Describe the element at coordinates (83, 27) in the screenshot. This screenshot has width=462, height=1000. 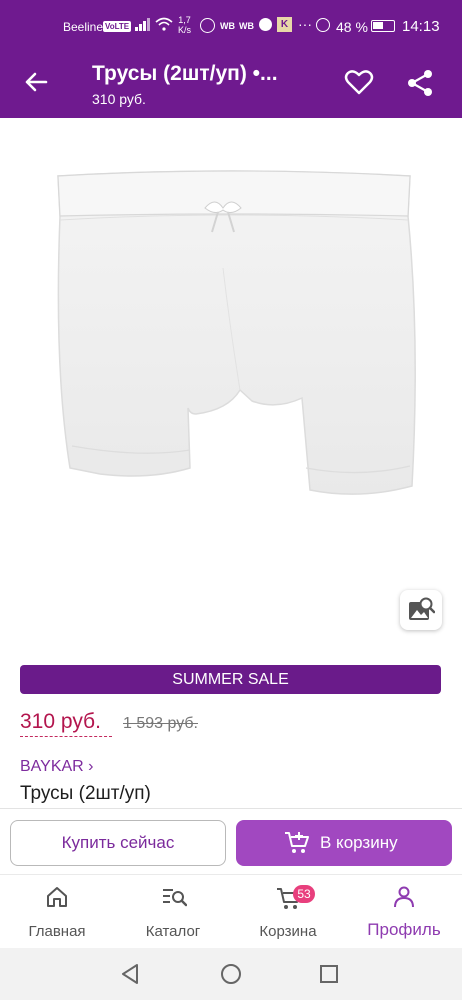
I see `carrier-name: Beeline` at that location.